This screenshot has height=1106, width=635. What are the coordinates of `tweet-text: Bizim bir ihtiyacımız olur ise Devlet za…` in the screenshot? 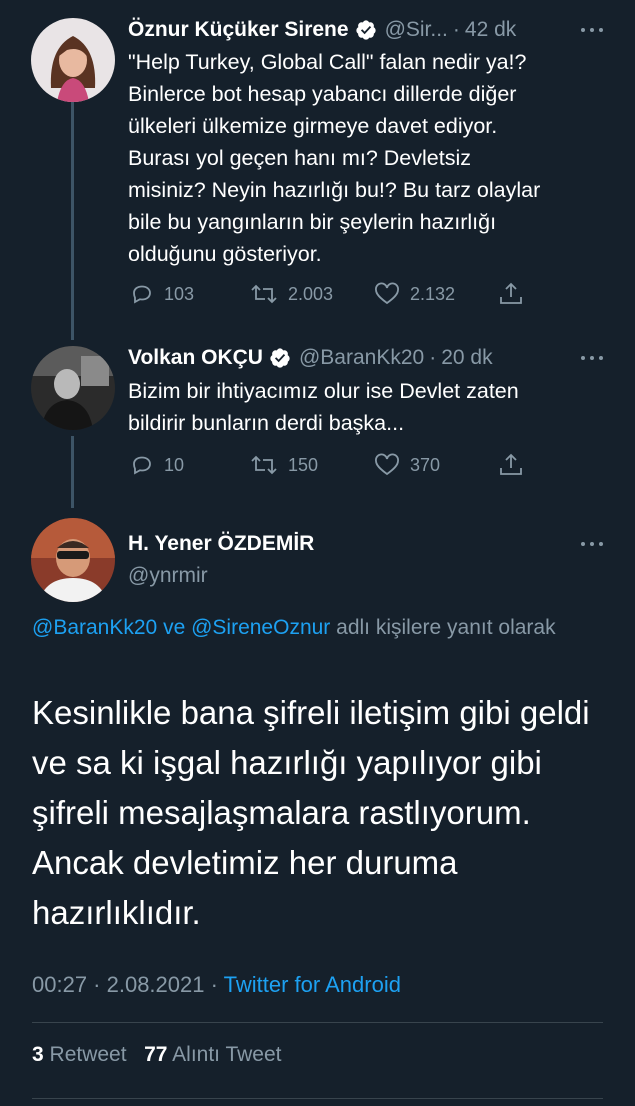 It's located at (323, 407).